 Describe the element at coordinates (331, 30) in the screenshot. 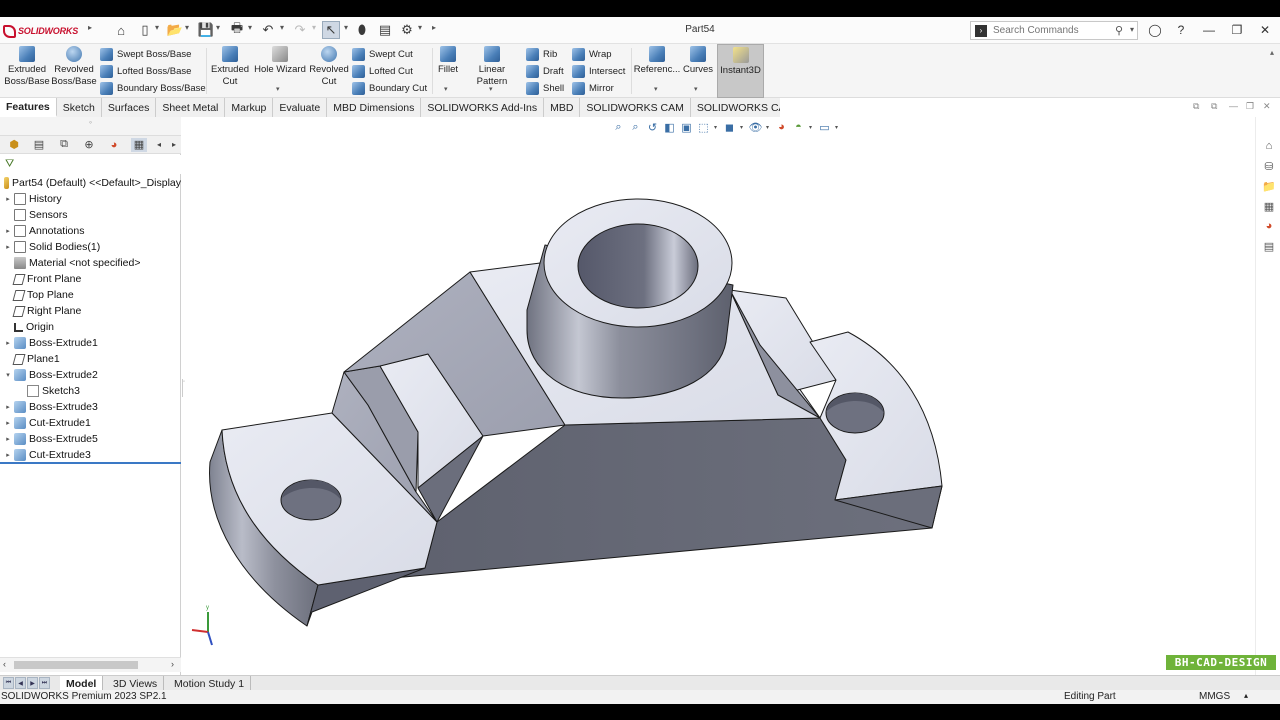

I see `select-pointer-icon: ↖` at that location.